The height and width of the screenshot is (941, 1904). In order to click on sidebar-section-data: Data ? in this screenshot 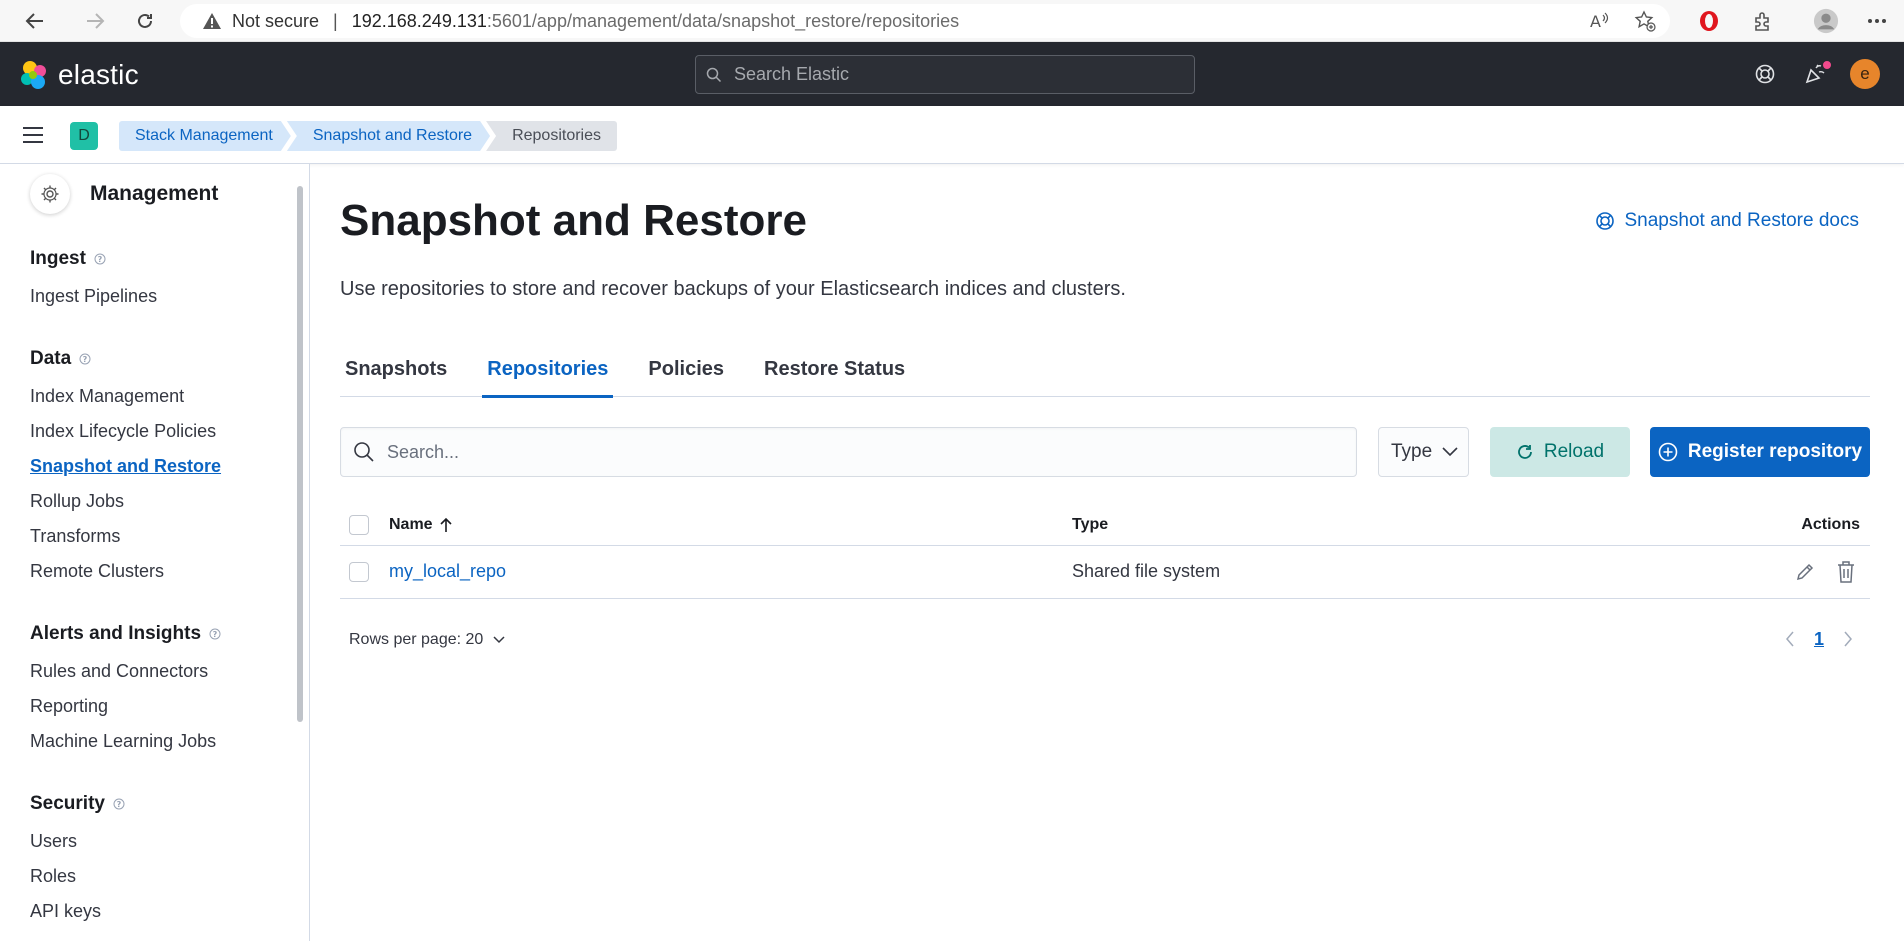, I will do `click(60, 359)`.